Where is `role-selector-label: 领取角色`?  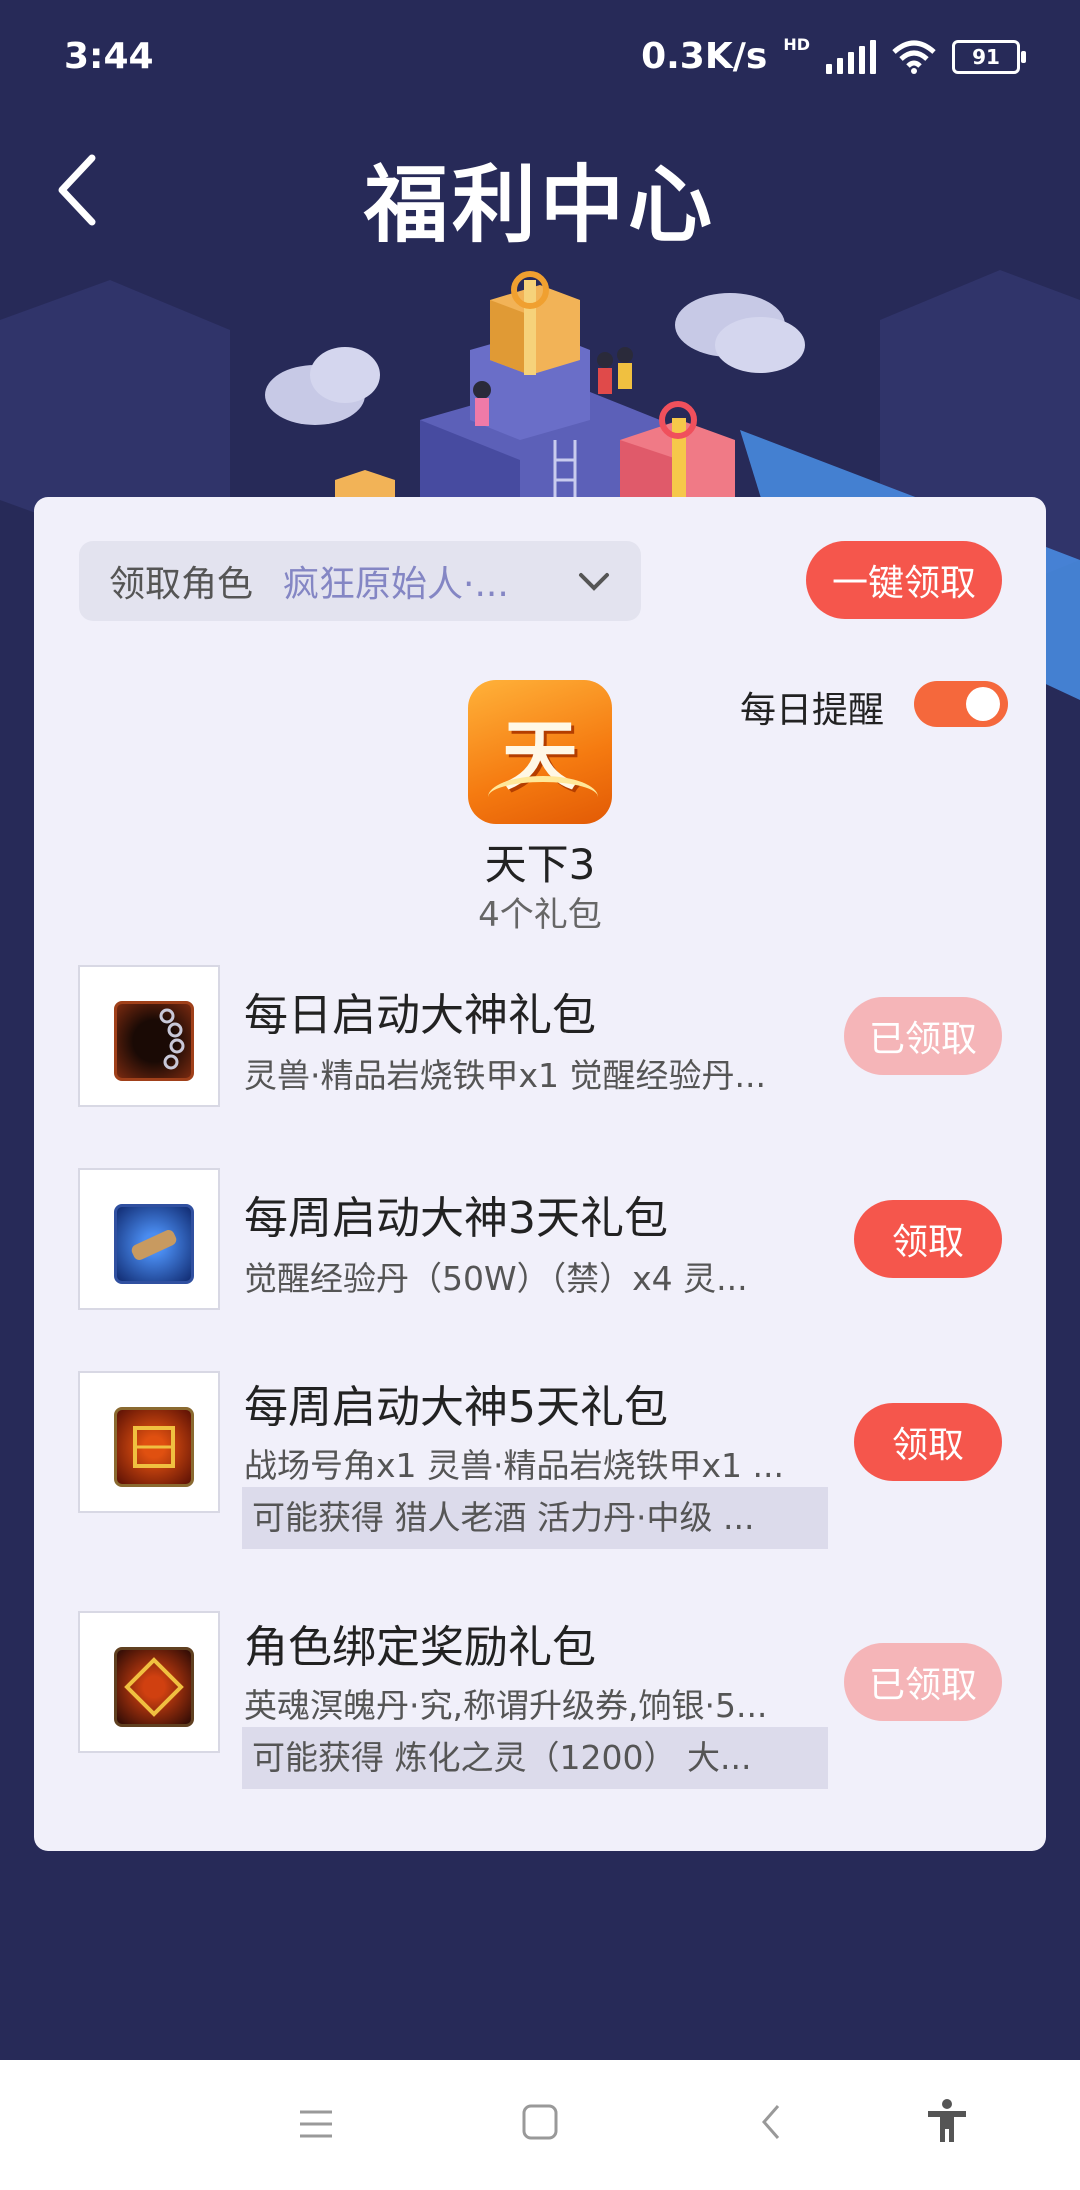
role-selector-label: 领取角色 is located at coordinates (181, 584).